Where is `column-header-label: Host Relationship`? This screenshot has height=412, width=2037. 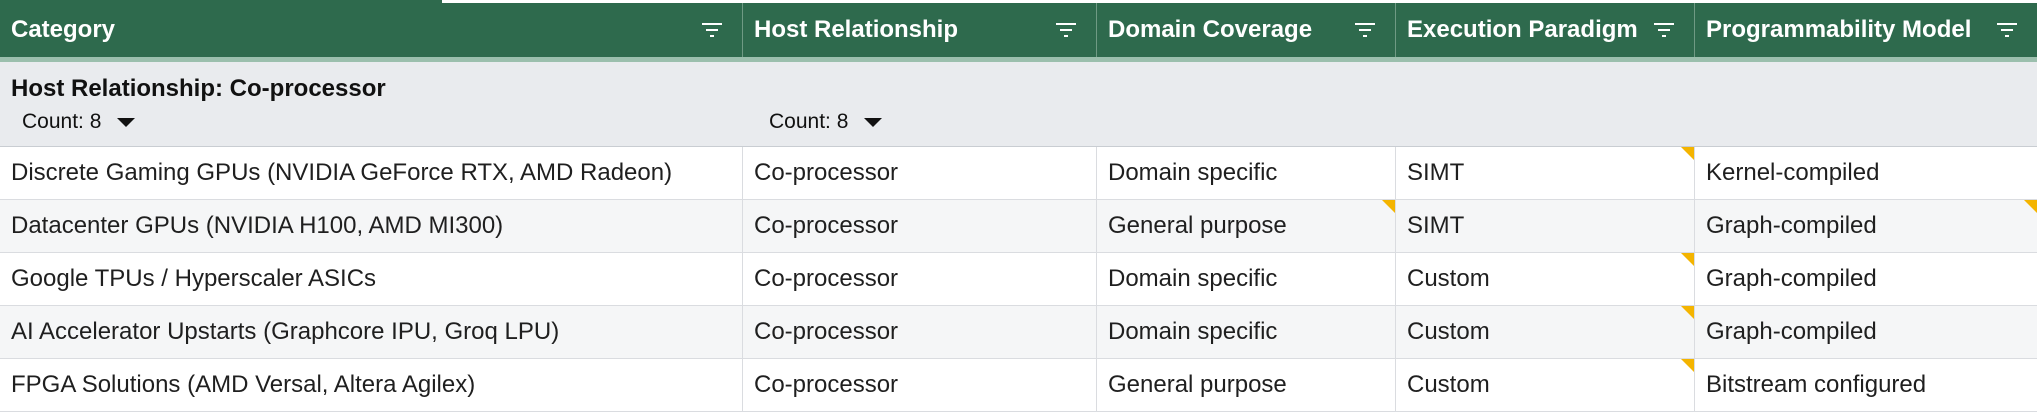
column-header-label: Host Relationship is located at coordinates (856, 29).